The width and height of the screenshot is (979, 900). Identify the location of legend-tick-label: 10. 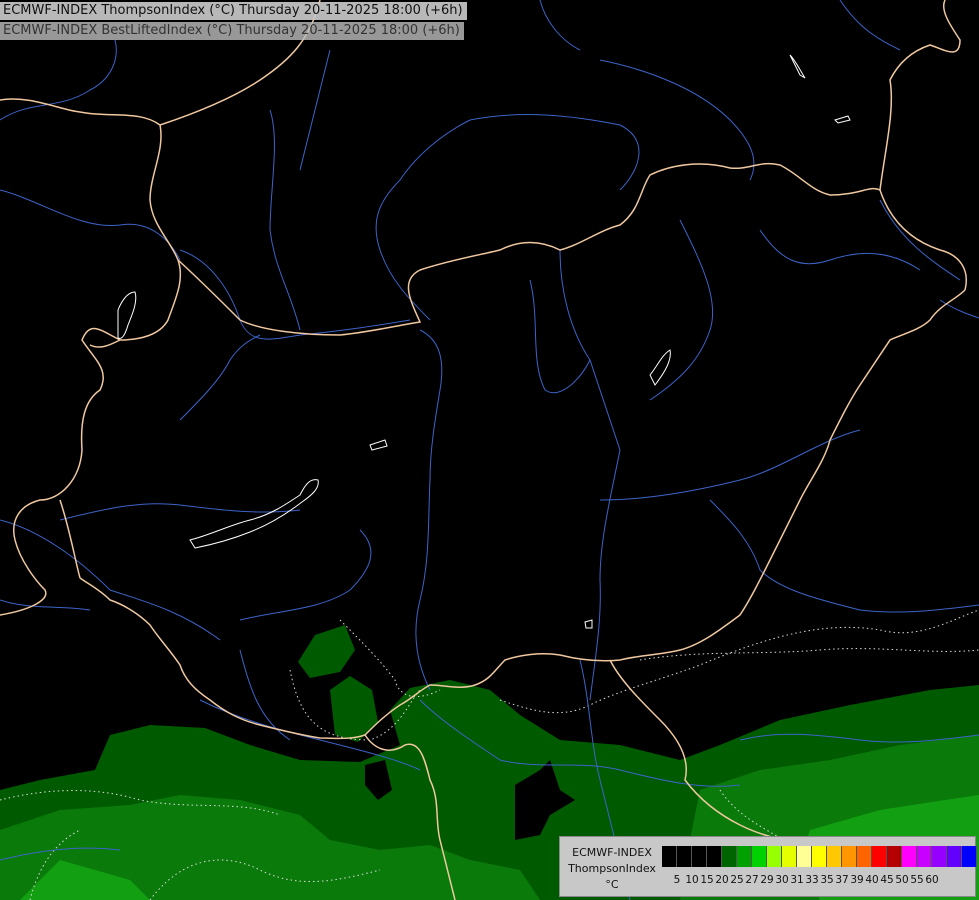
(692, 880).